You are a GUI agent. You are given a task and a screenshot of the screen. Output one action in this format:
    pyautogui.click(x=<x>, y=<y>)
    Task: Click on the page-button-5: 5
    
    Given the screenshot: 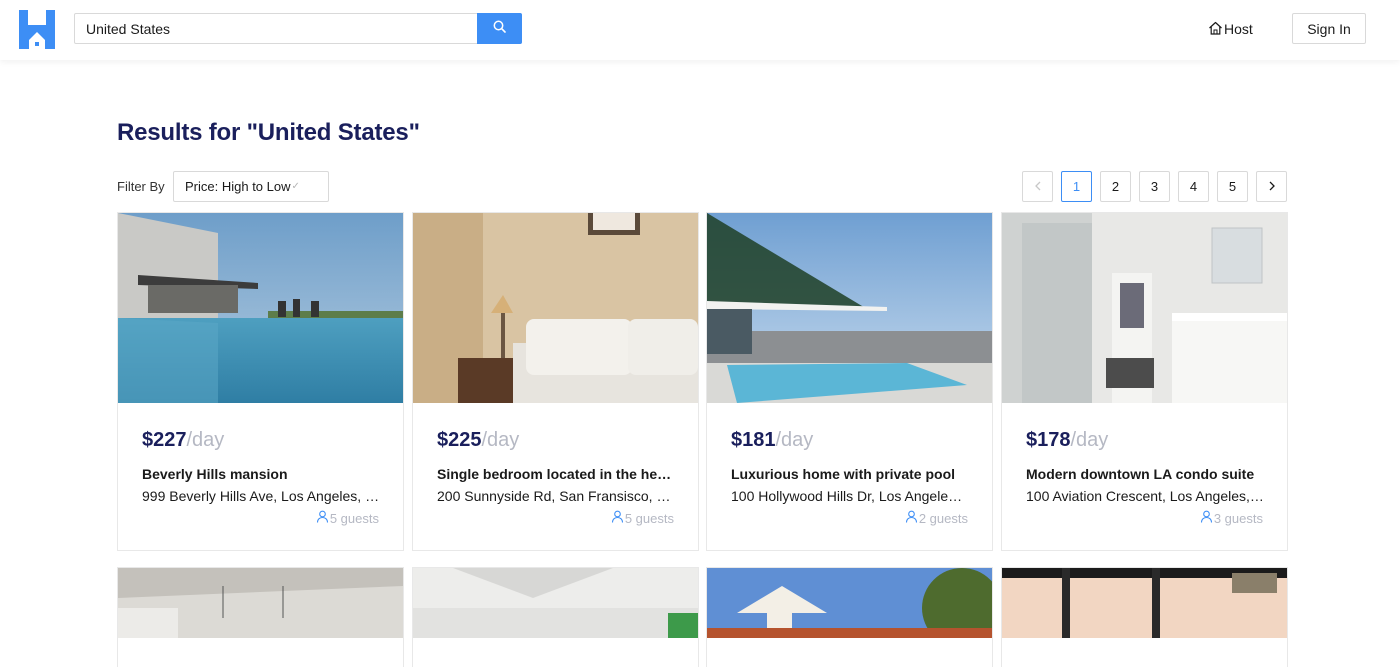 What is the action you would take?
    pyautogui.click(x=1232, y=186)
    